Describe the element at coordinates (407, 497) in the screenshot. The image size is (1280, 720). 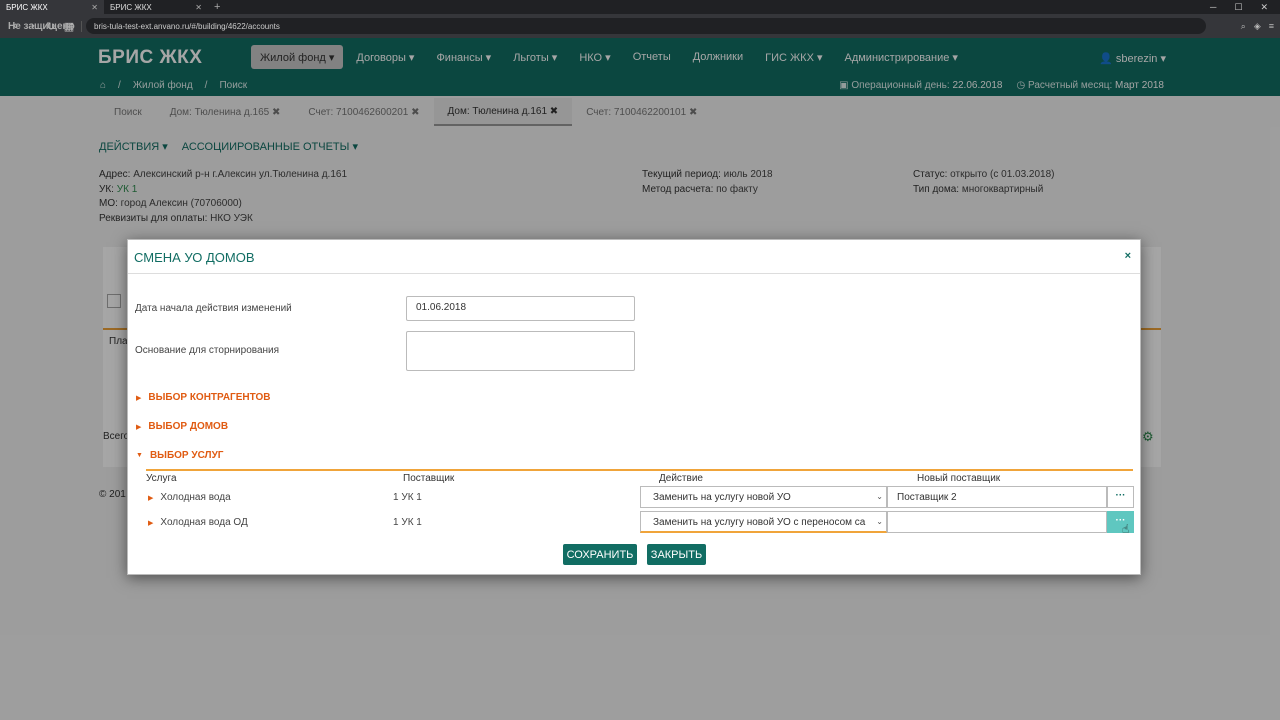
I see `table-row-1-provider: 1 УК 1` at that location.